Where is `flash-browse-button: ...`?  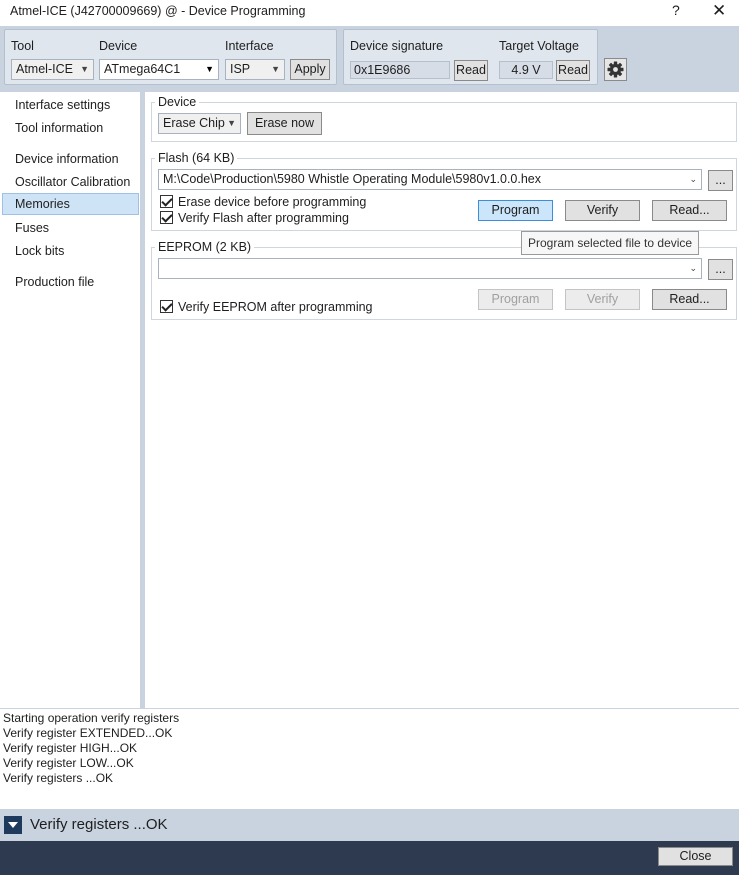
flash-browse-button: ... is located at coordinates (720, 180).